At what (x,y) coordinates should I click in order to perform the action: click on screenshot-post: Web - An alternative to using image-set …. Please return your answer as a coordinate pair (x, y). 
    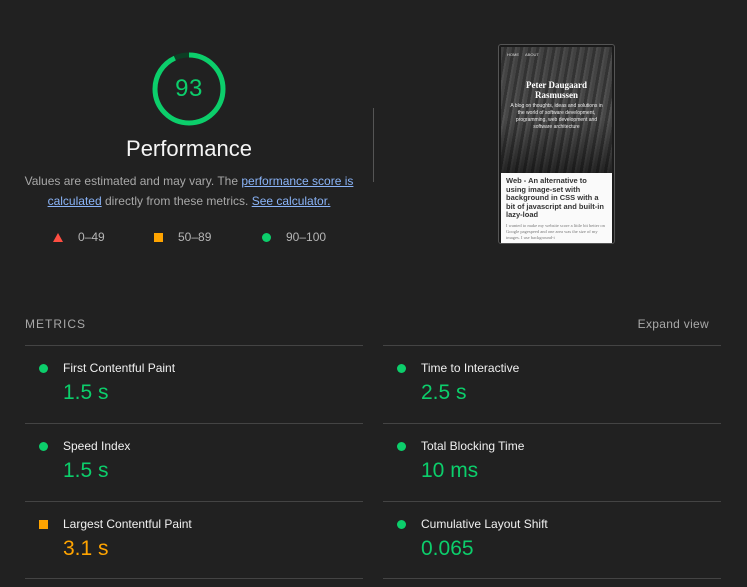
    Looking at the image, I should click on (556, 208).